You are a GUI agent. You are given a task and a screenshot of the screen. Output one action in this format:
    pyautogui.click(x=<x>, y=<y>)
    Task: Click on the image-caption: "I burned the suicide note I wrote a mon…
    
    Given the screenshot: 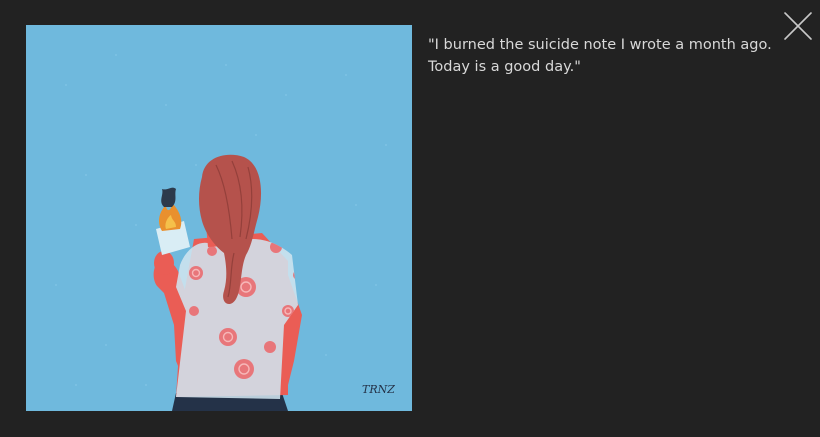 What is the action you would take?
    pyautogui.click(x=600, y=56)
    